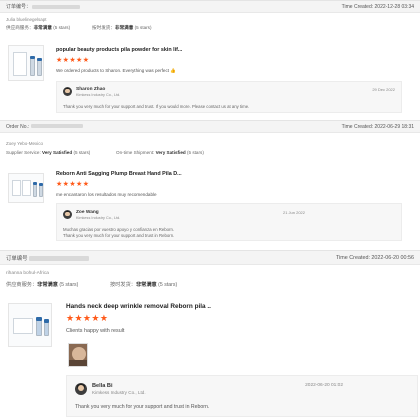 This screenshot has width=420, height=420. Describe the element at coordinates (19, 7) in the screenshot. I see `order-number-label: 订单编号：` at that location.